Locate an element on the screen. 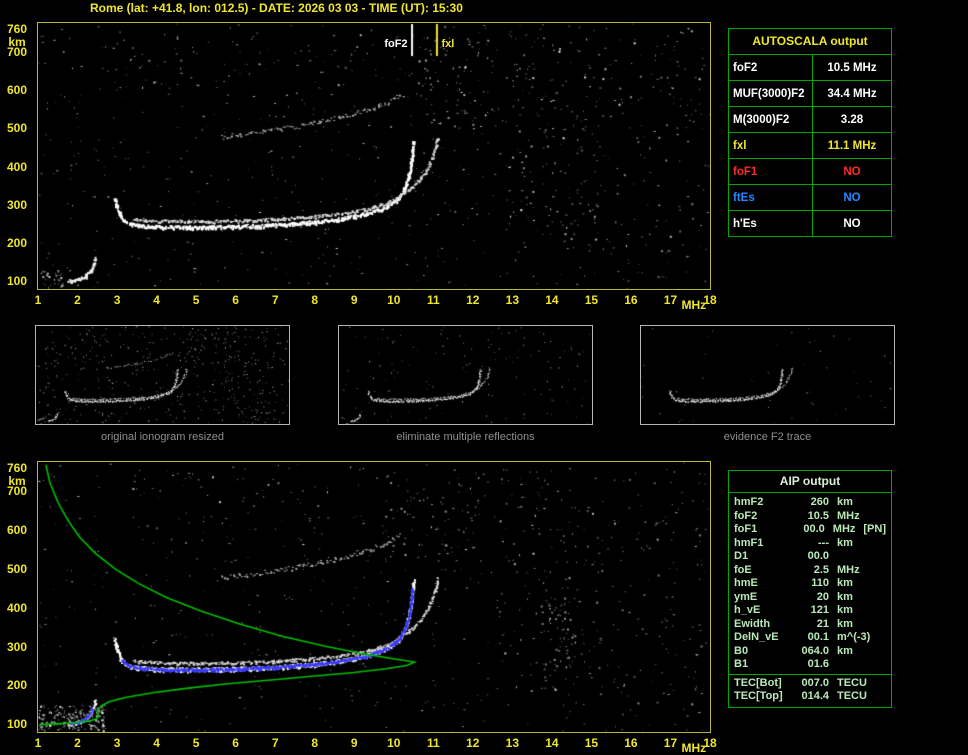 The height and width of the screenshot is (755, 968). aip-value: 10.5 is located at coordinates (818, 515).